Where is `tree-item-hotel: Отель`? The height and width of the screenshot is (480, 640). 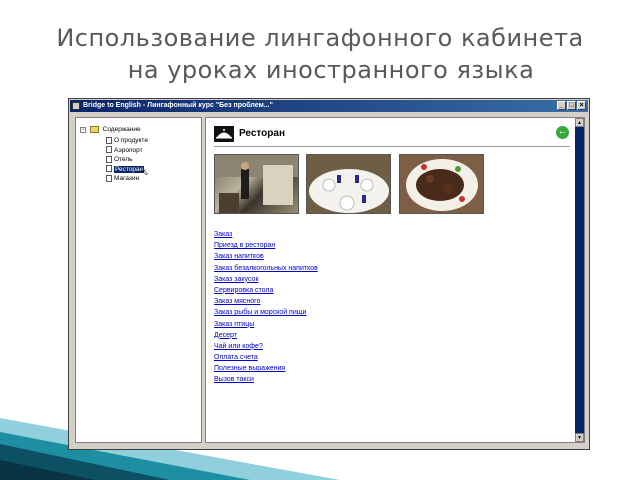
tree-item-hotel: Отель is located at coordinates (119, 159).